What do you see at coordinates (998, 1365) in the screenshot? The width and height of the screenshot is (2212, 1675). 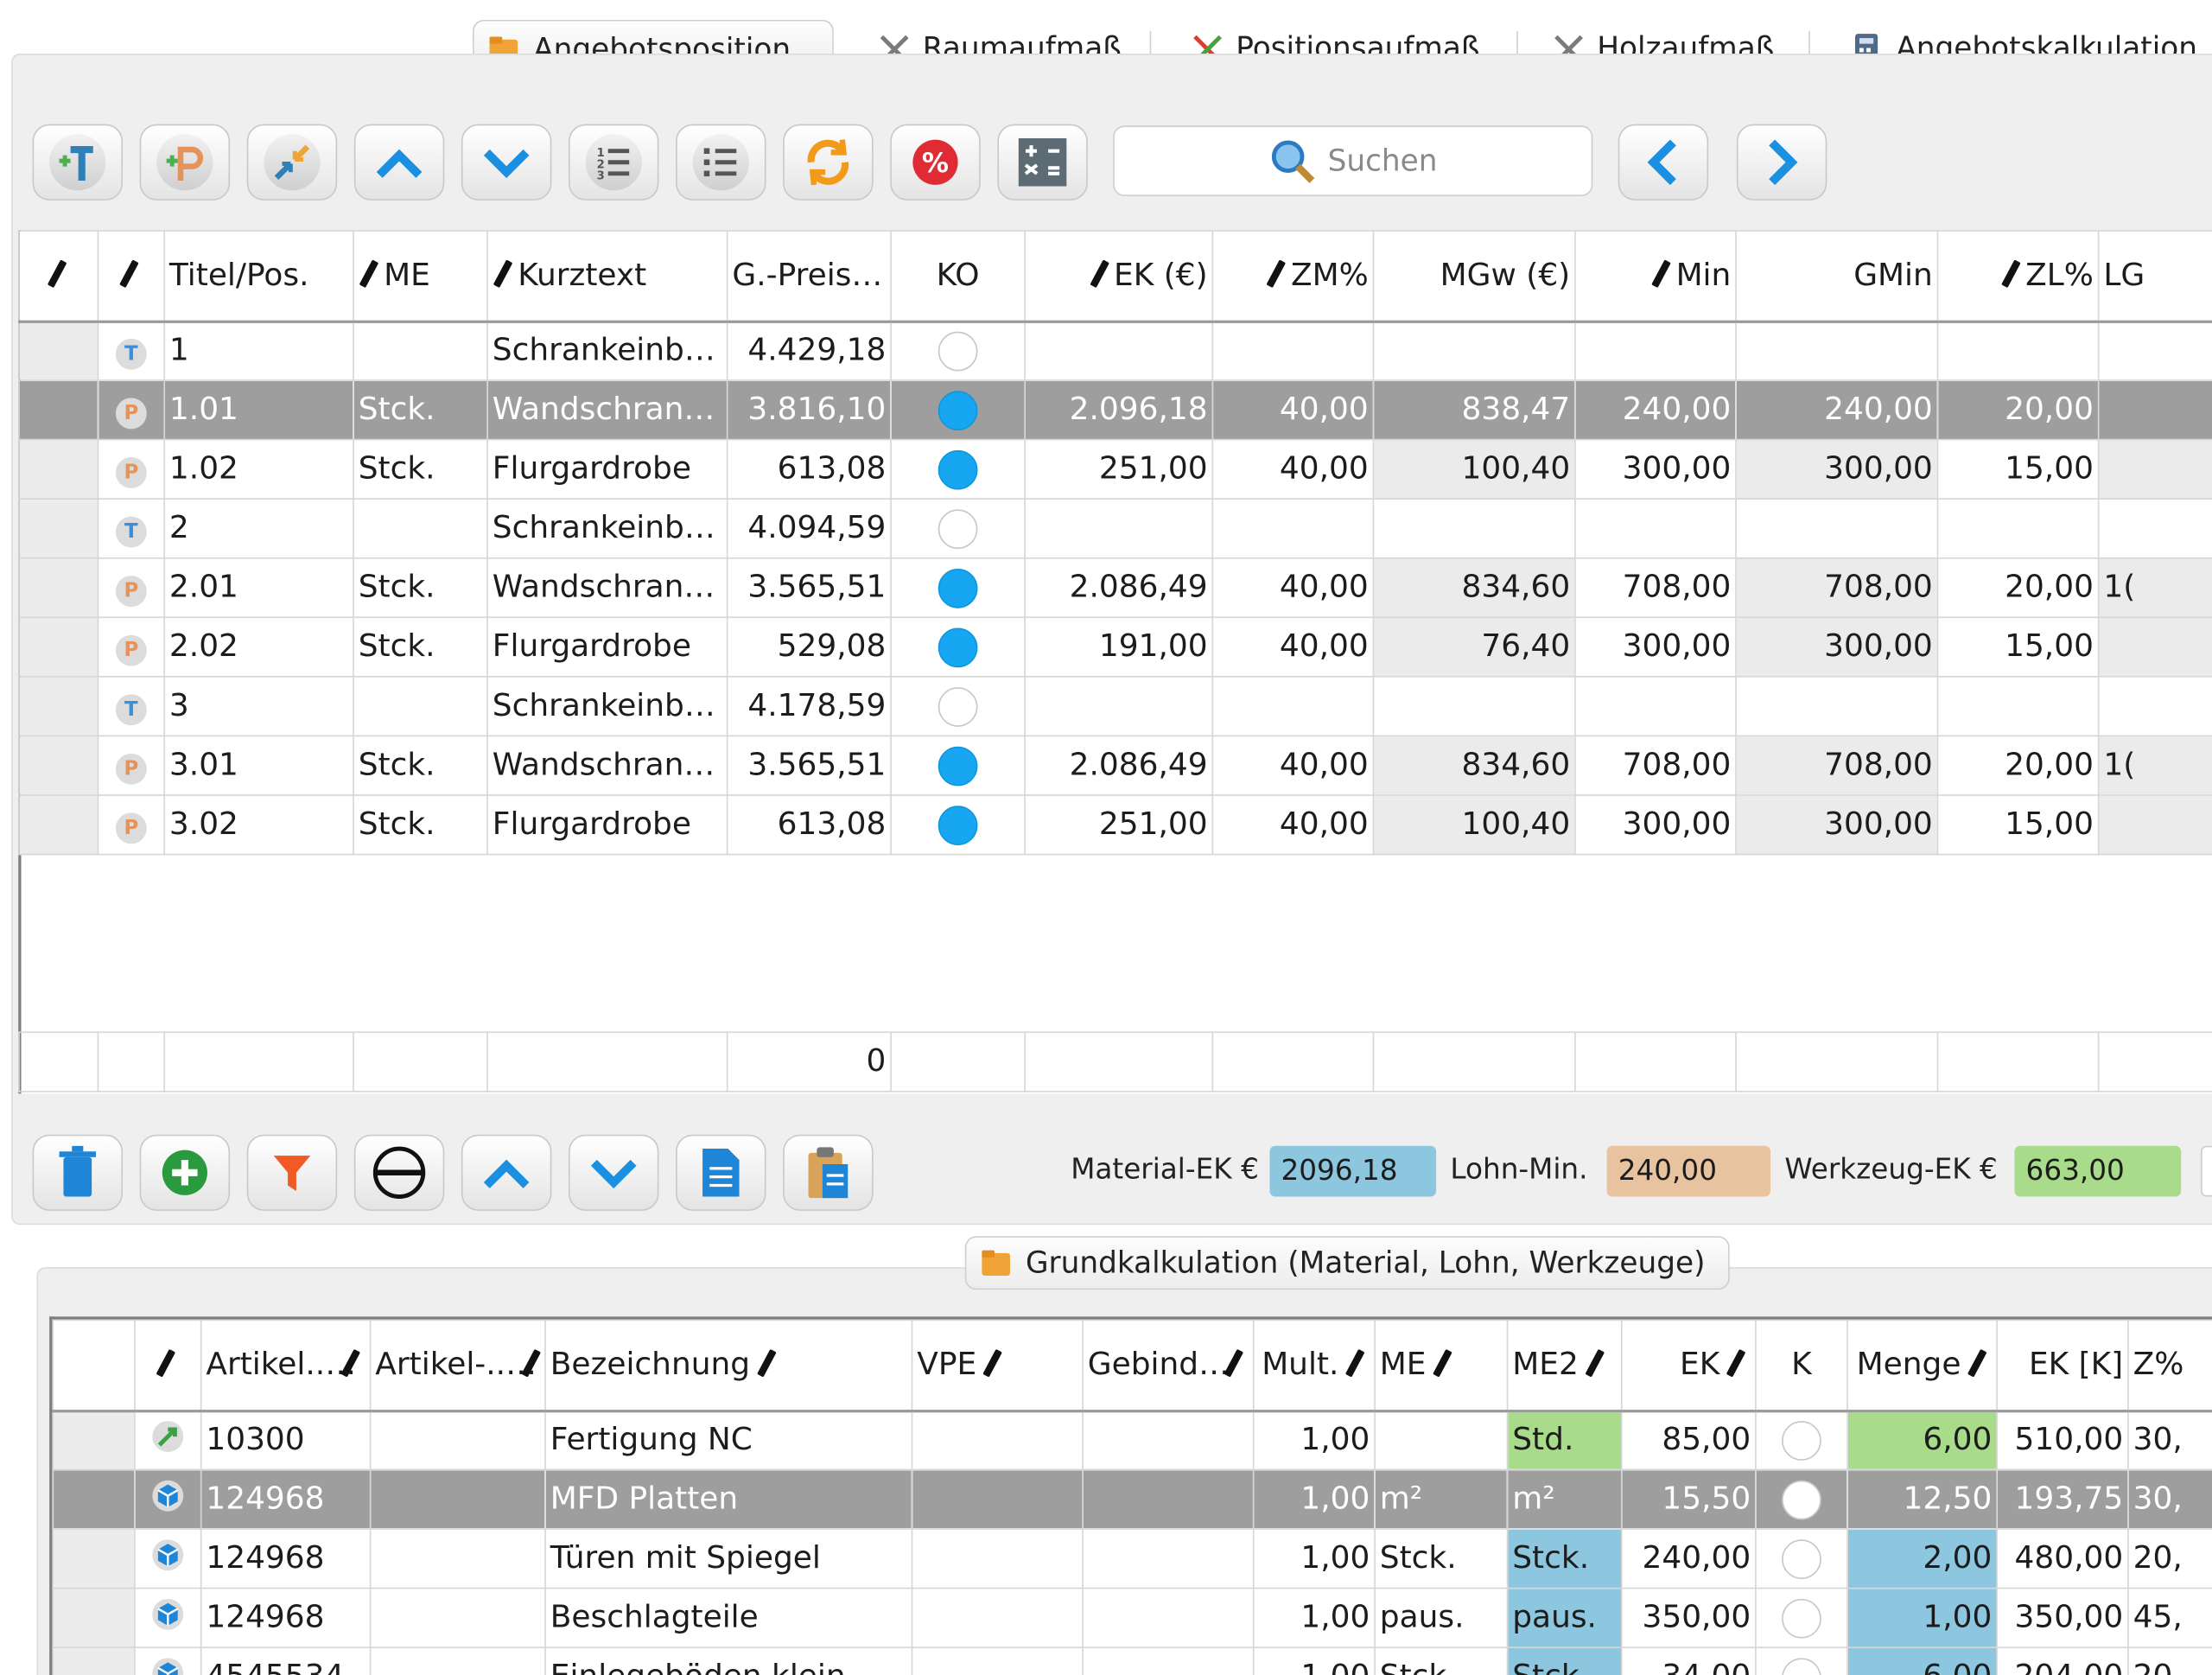 I see `col-vpe-header: VPE` at bounding box center [998, 1365].